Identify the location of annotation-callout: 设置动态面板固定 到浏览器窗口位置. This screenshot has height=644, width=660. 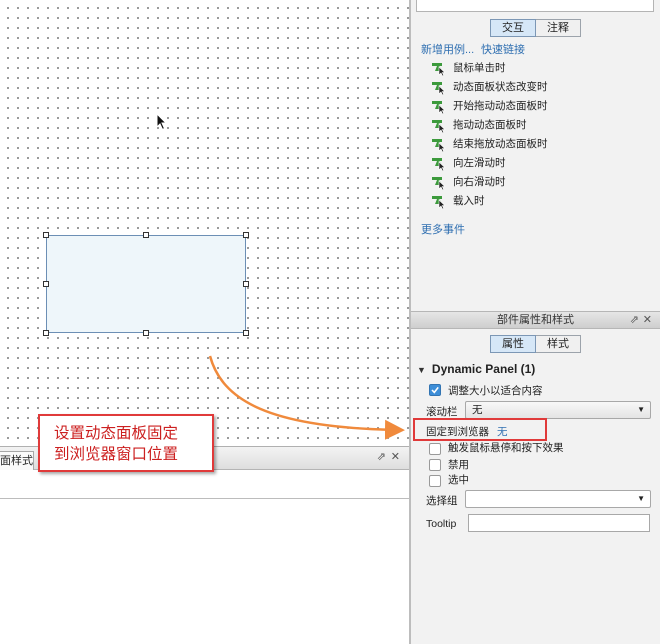
(126, 443).